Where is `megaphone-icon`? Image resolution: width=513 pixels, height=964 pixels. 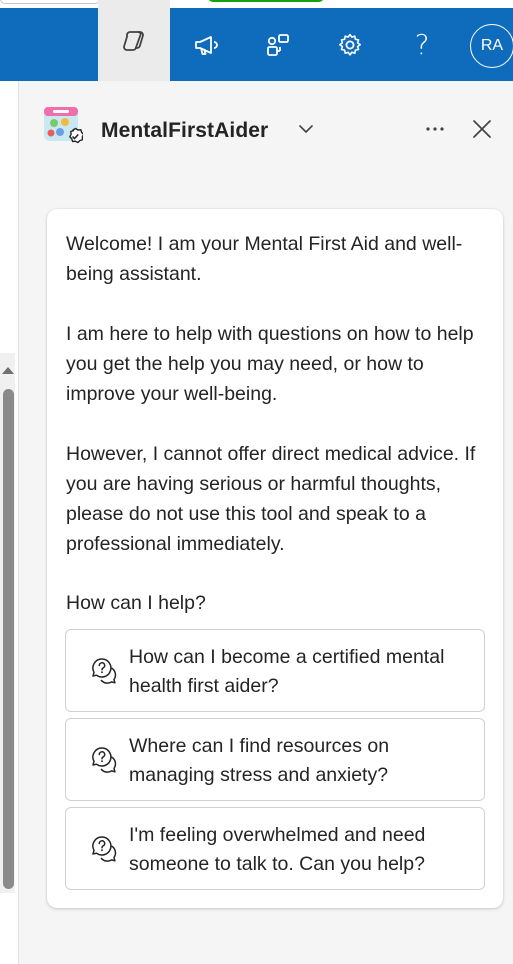
megaphone-icon is located at coordinates (206, 45).